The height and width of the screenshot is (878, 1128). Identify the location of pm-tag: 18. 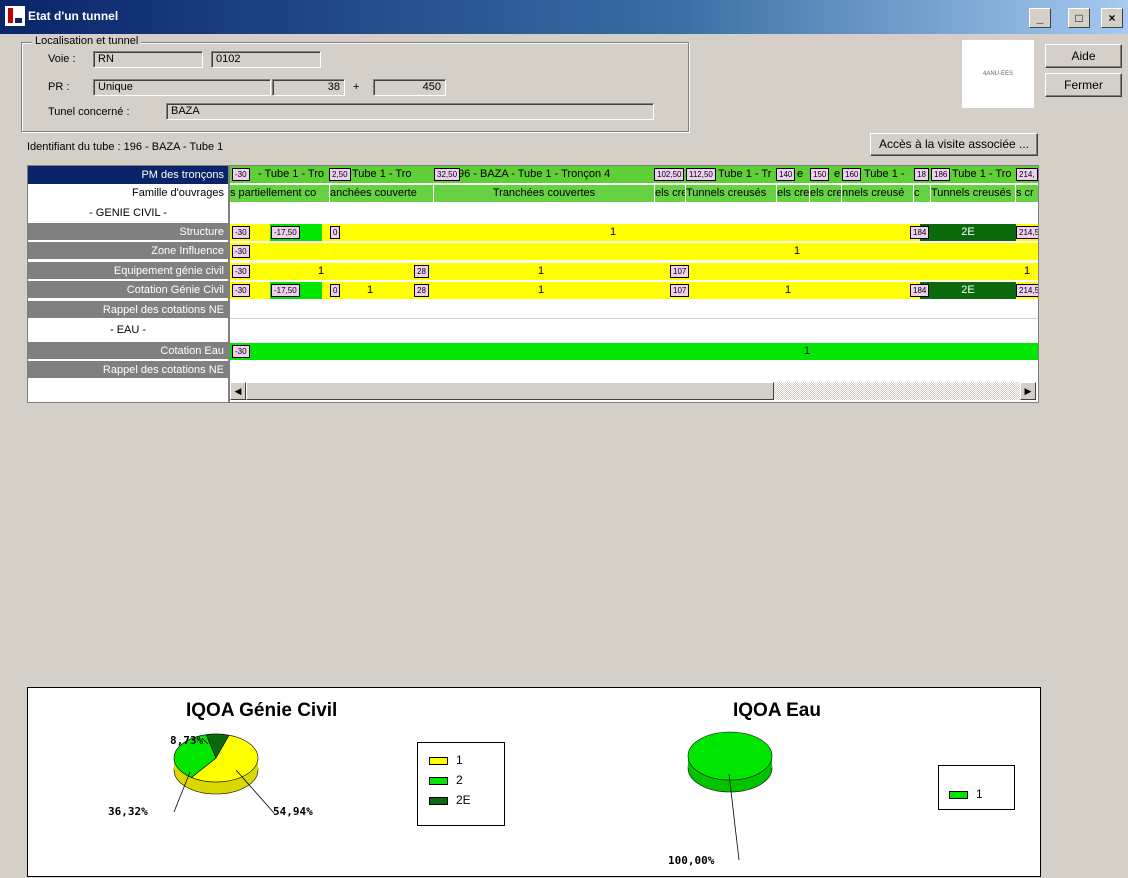
(921, 174).